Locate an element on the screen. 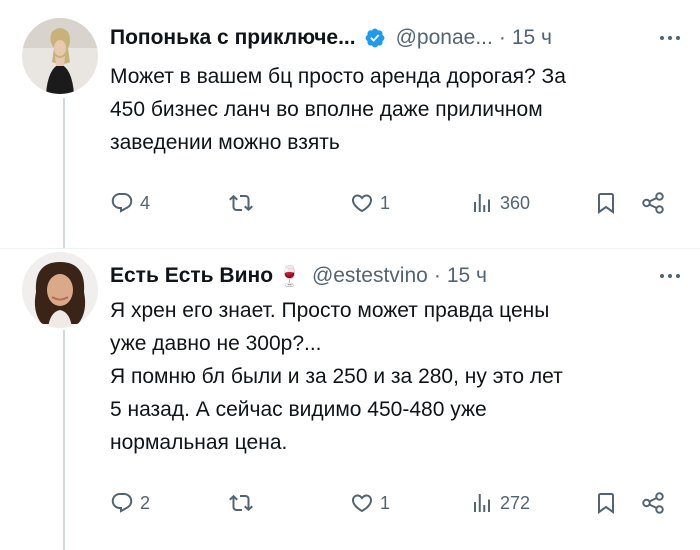 The image size is (700, 550). reply-button: 2 is located at coordinates (130, 503).